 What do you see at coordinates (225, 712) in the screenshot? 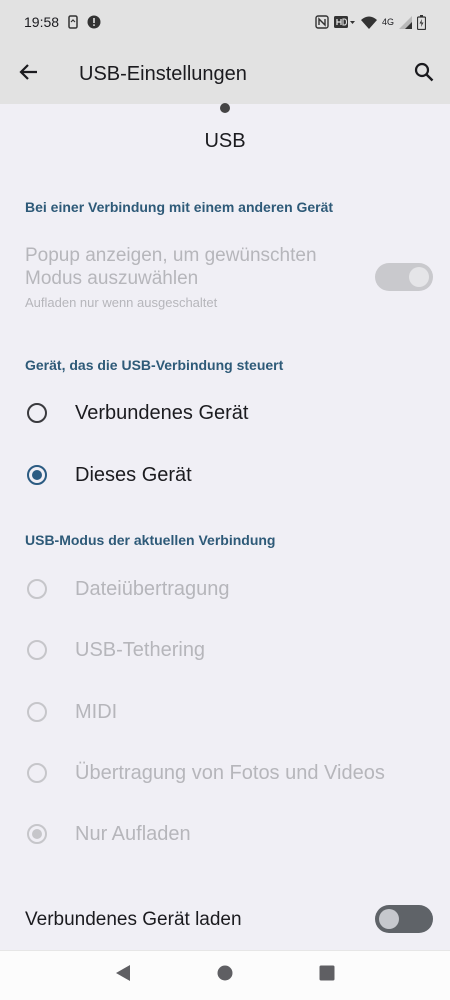
I see `radio-option-midi: MIDI` at bounding box center [225, 712].